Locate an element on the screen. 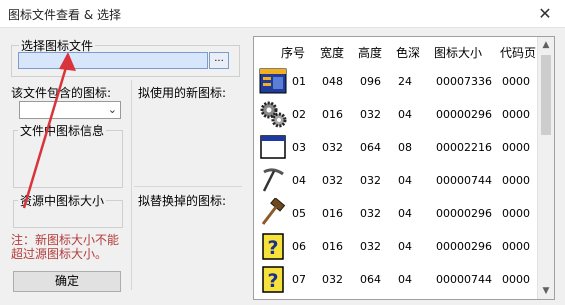 The width and height of the screenshot is (565, 305). pickaxe-icon is located at coordinates (273, 180).